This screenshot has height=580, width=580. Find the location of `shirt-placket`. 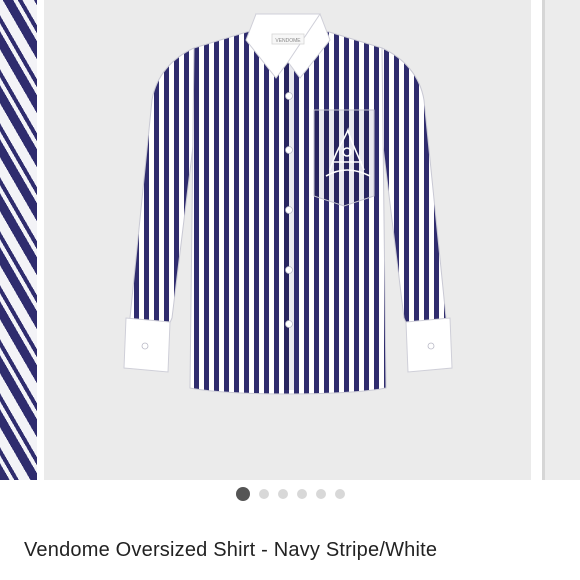

shirt-placket is located at coordinates (289, 225).